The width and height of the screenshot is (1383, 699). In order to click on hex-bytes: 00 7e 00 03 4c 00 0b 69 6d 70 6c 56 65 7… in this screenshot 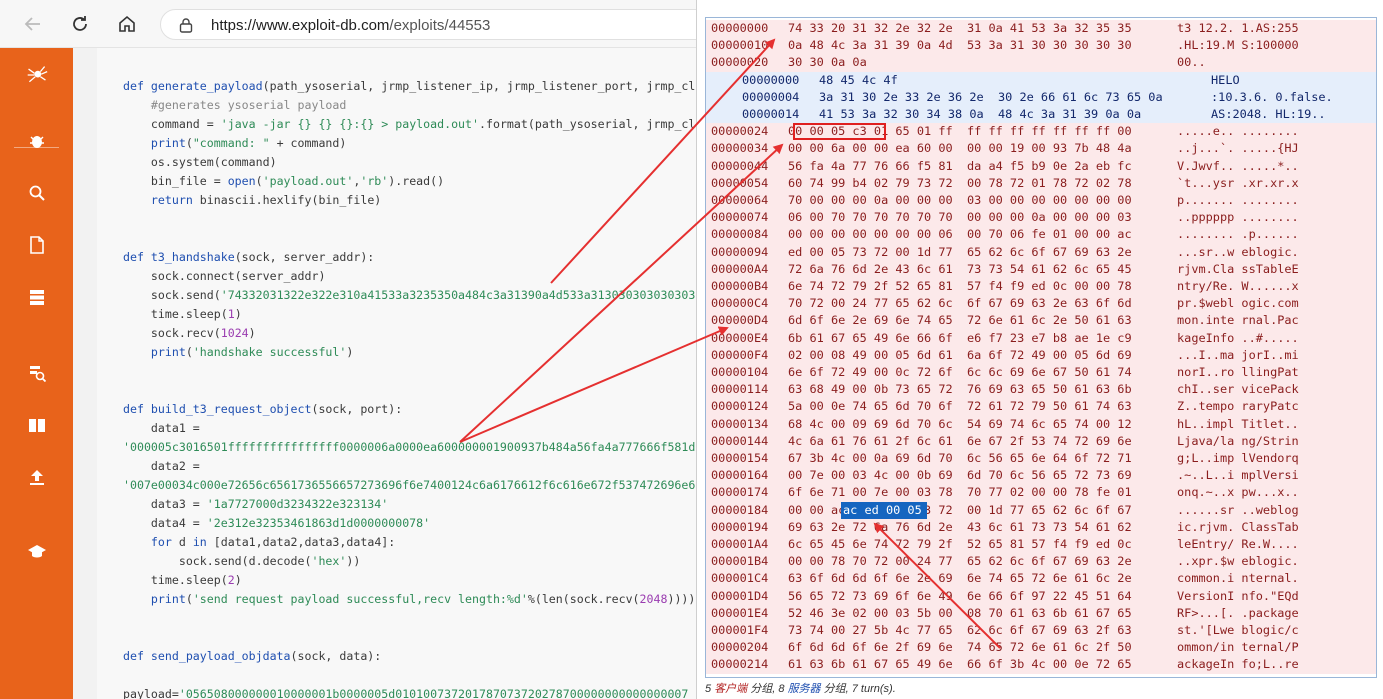, I will do `click(960, 475)`.